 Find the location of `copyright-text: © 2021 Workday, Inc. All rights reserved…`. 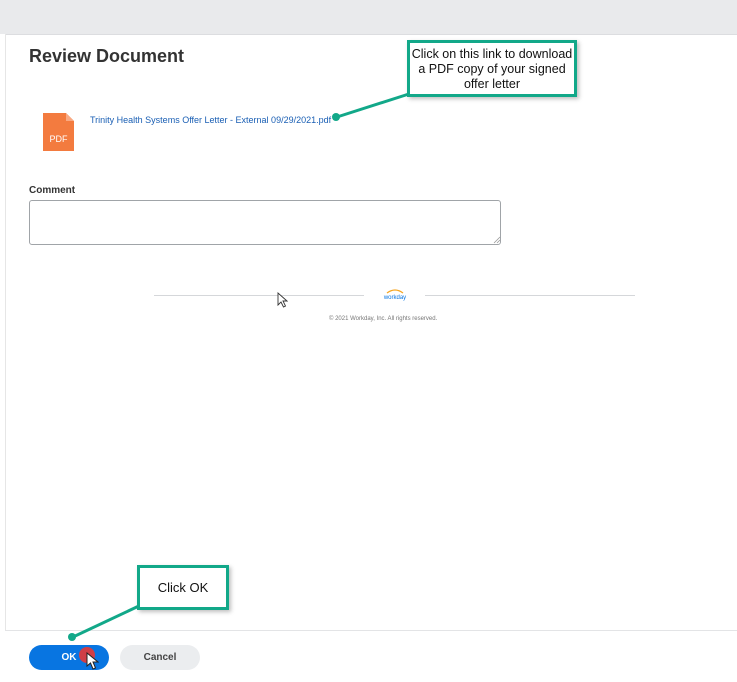

copyright-text: © 2021 Workday, Inc. All rights reserved… is located at coordinates (383, 319).